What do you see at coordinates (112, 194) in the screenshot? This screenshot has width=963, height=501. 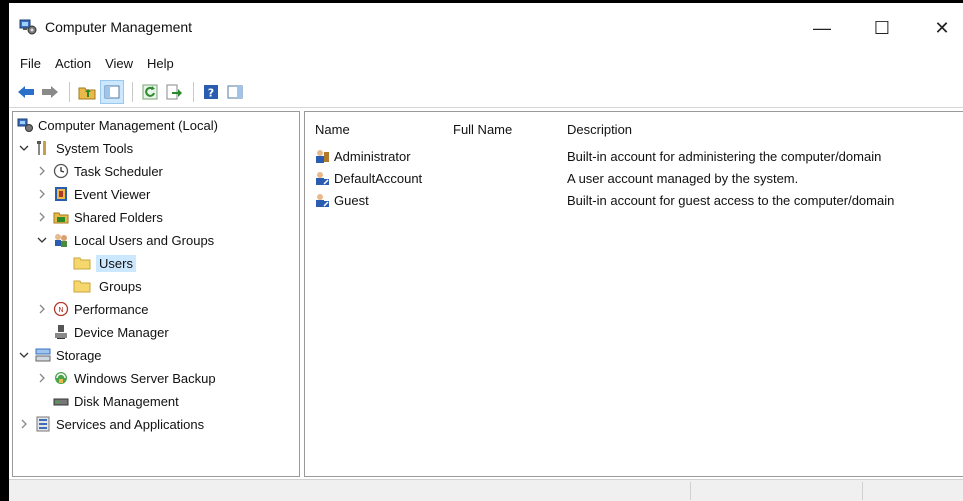 I see `tree-item-label: Event Viewer` at bounding box center [112, 194].